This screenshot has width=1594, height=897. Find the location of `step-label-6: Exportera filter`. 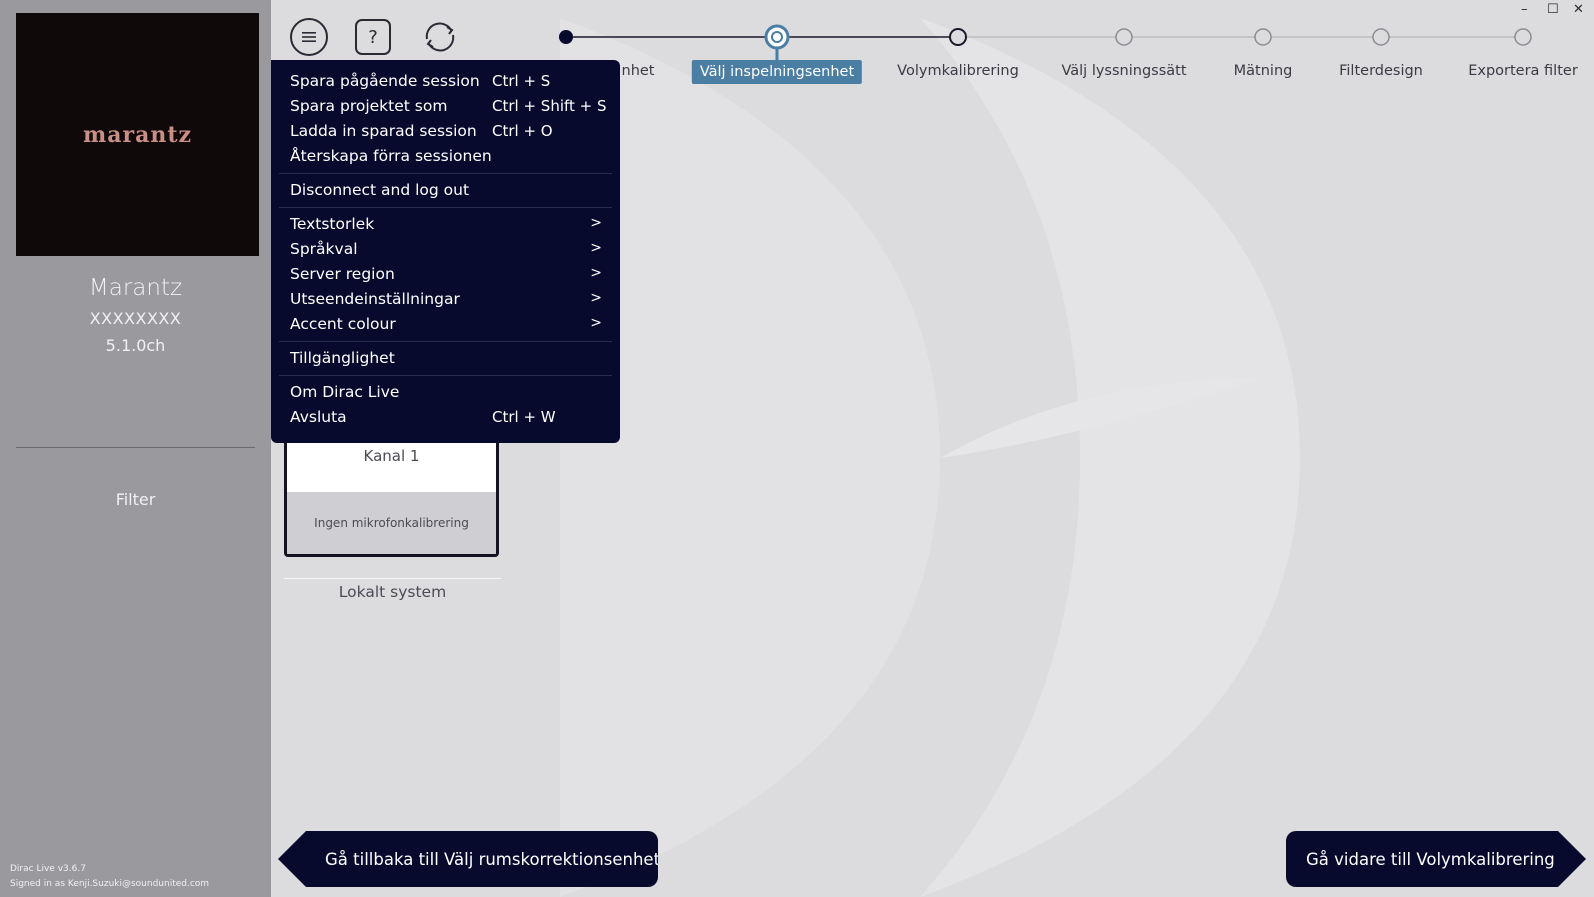

step-label-6: Exportera filter is located at coordinates (1523, 71).